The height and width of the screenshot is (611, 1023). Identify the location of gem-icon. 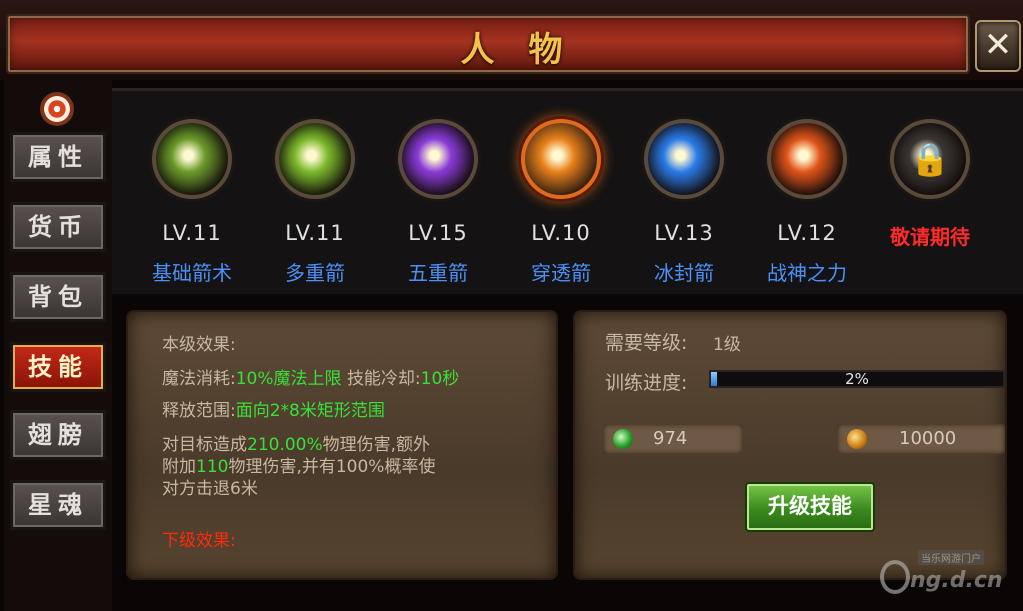
(623, 439).